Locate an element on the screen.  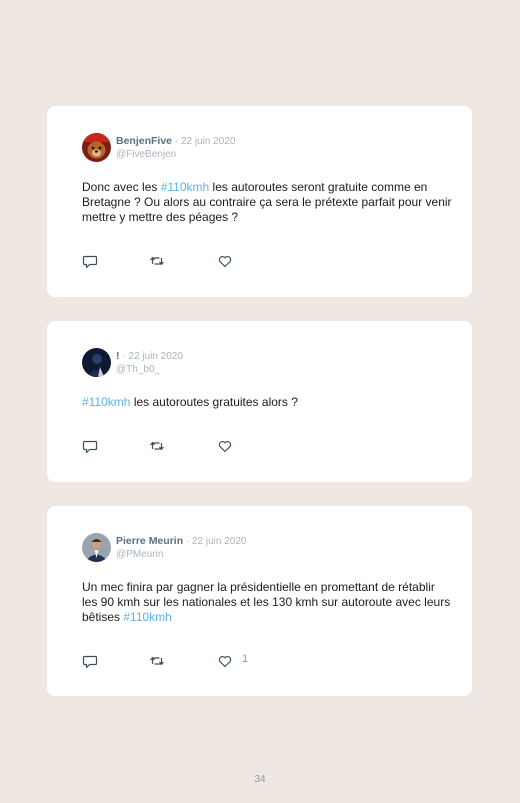
tweet-meta: Pierre Meurin · 22 juin 2020 is located at coordinates (181, 541).